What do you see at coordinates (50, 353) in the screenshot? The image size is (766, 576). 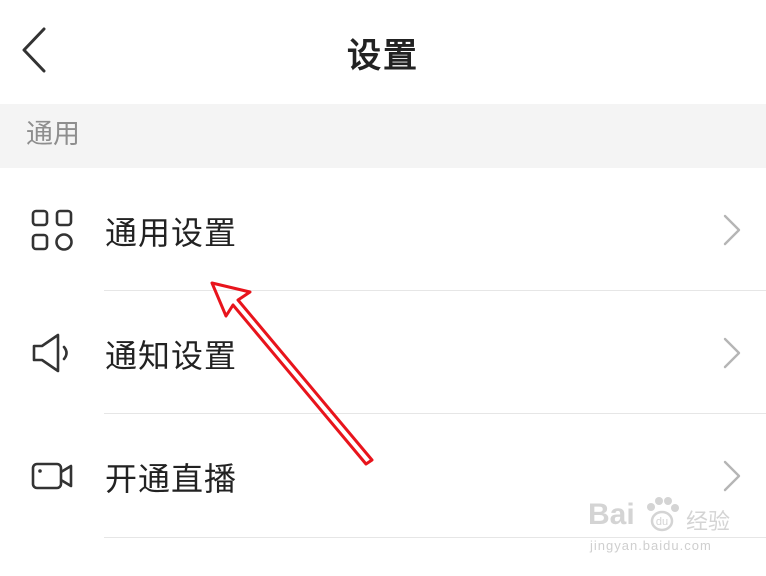 I see `speaker-icon` at bounding box center [50, 353].